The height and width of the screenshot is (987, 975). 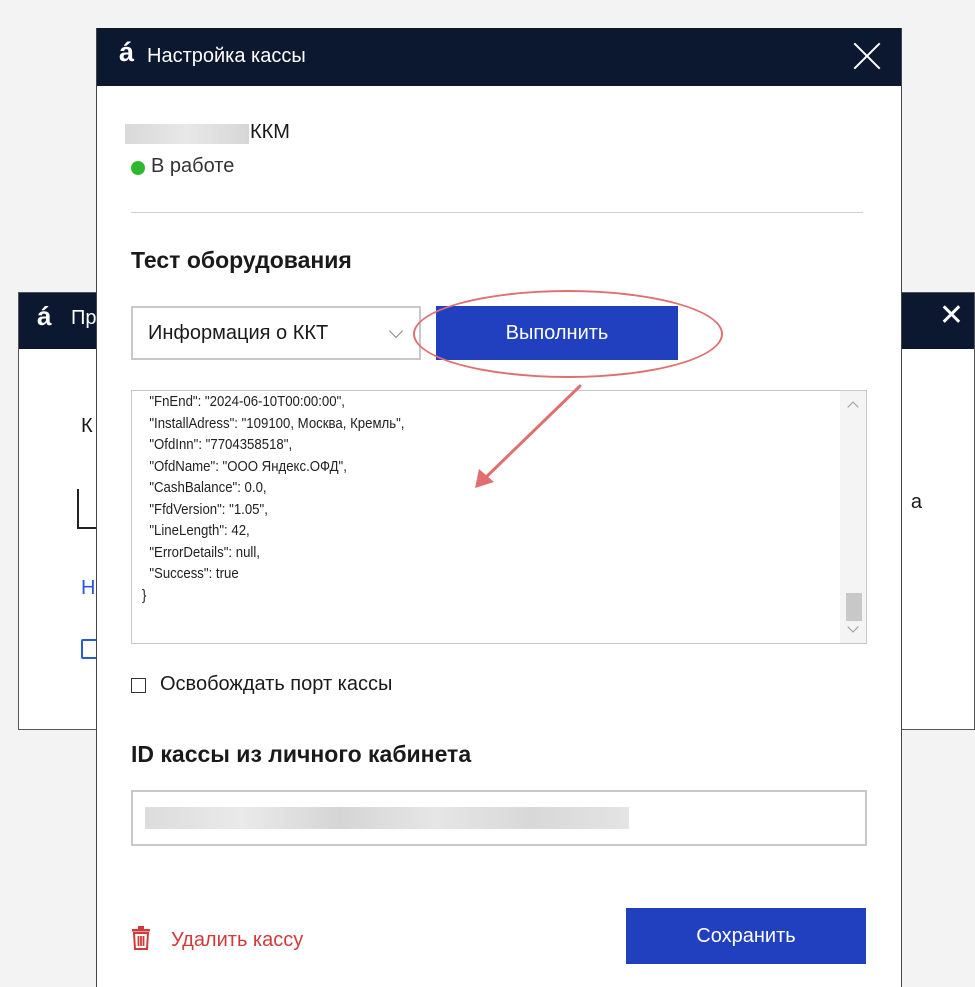 What do you see at coordinates (87, 509) in the screenshot?
I see `background-device-icon` at bounding box center [87, 509].